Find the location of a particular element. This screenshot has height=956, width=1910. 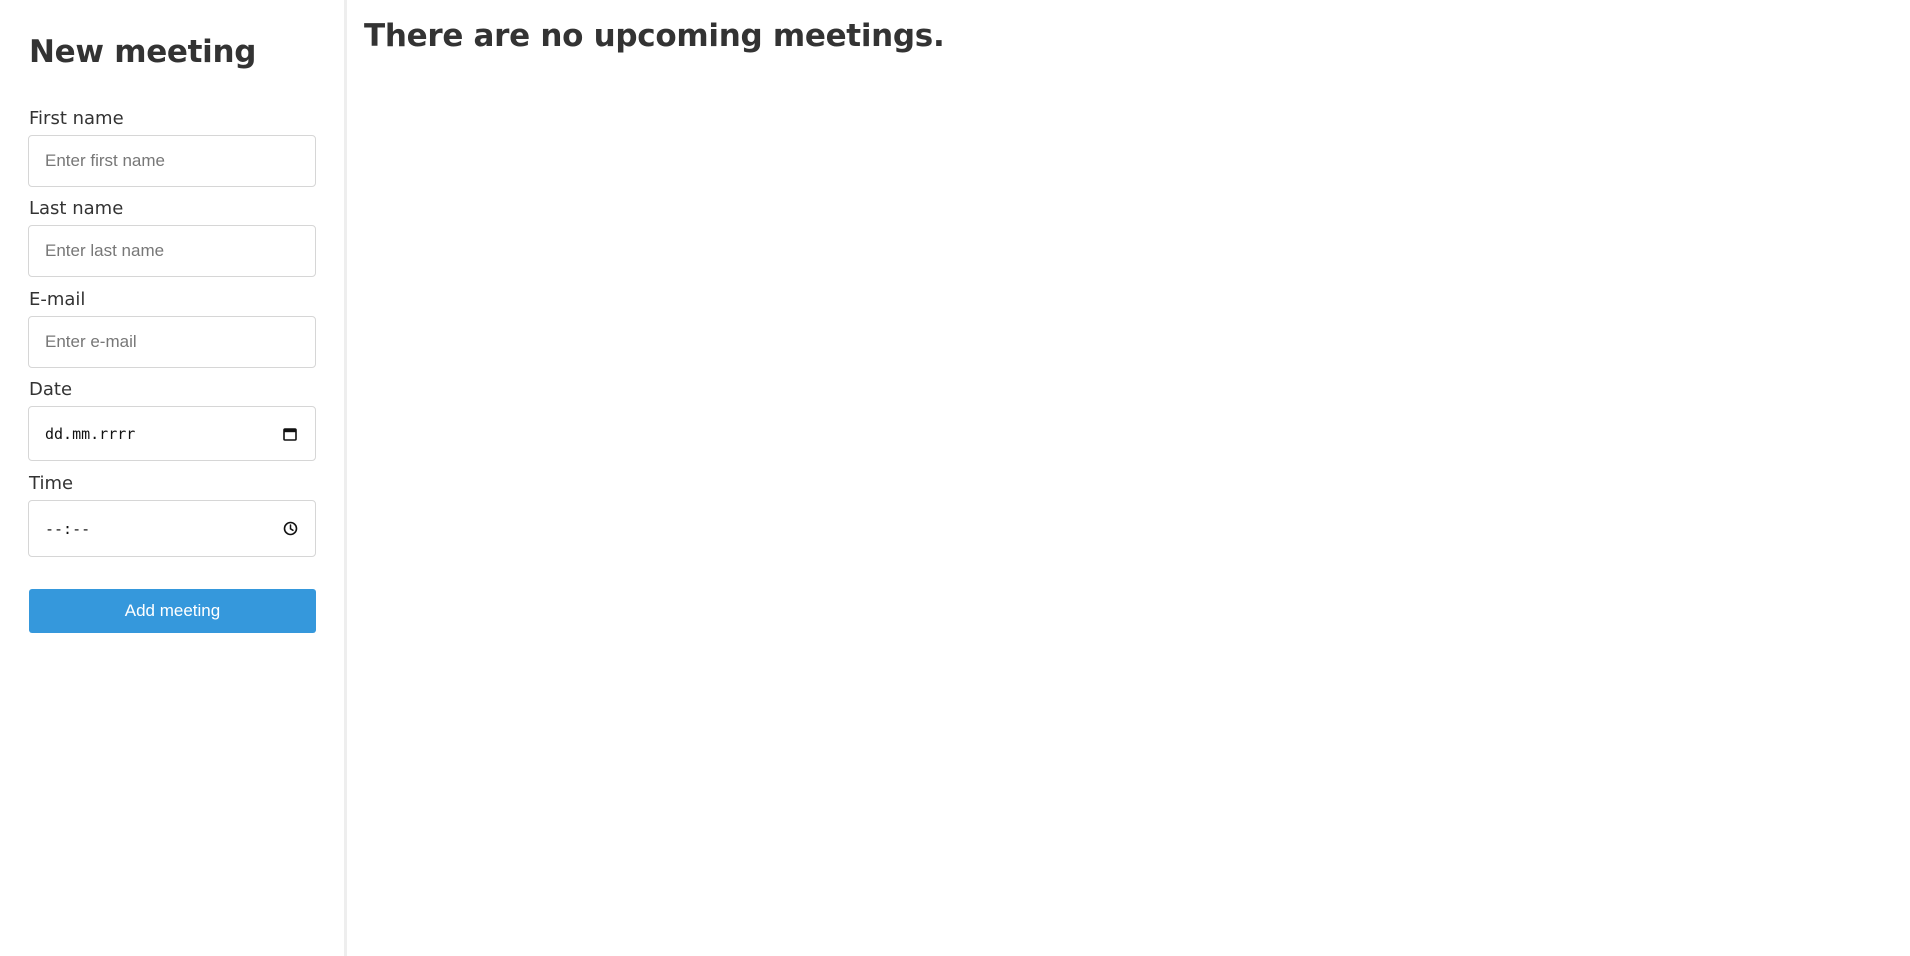

empty-state-message: There are no upcoming meetings. is located at coordinates (654, 36).